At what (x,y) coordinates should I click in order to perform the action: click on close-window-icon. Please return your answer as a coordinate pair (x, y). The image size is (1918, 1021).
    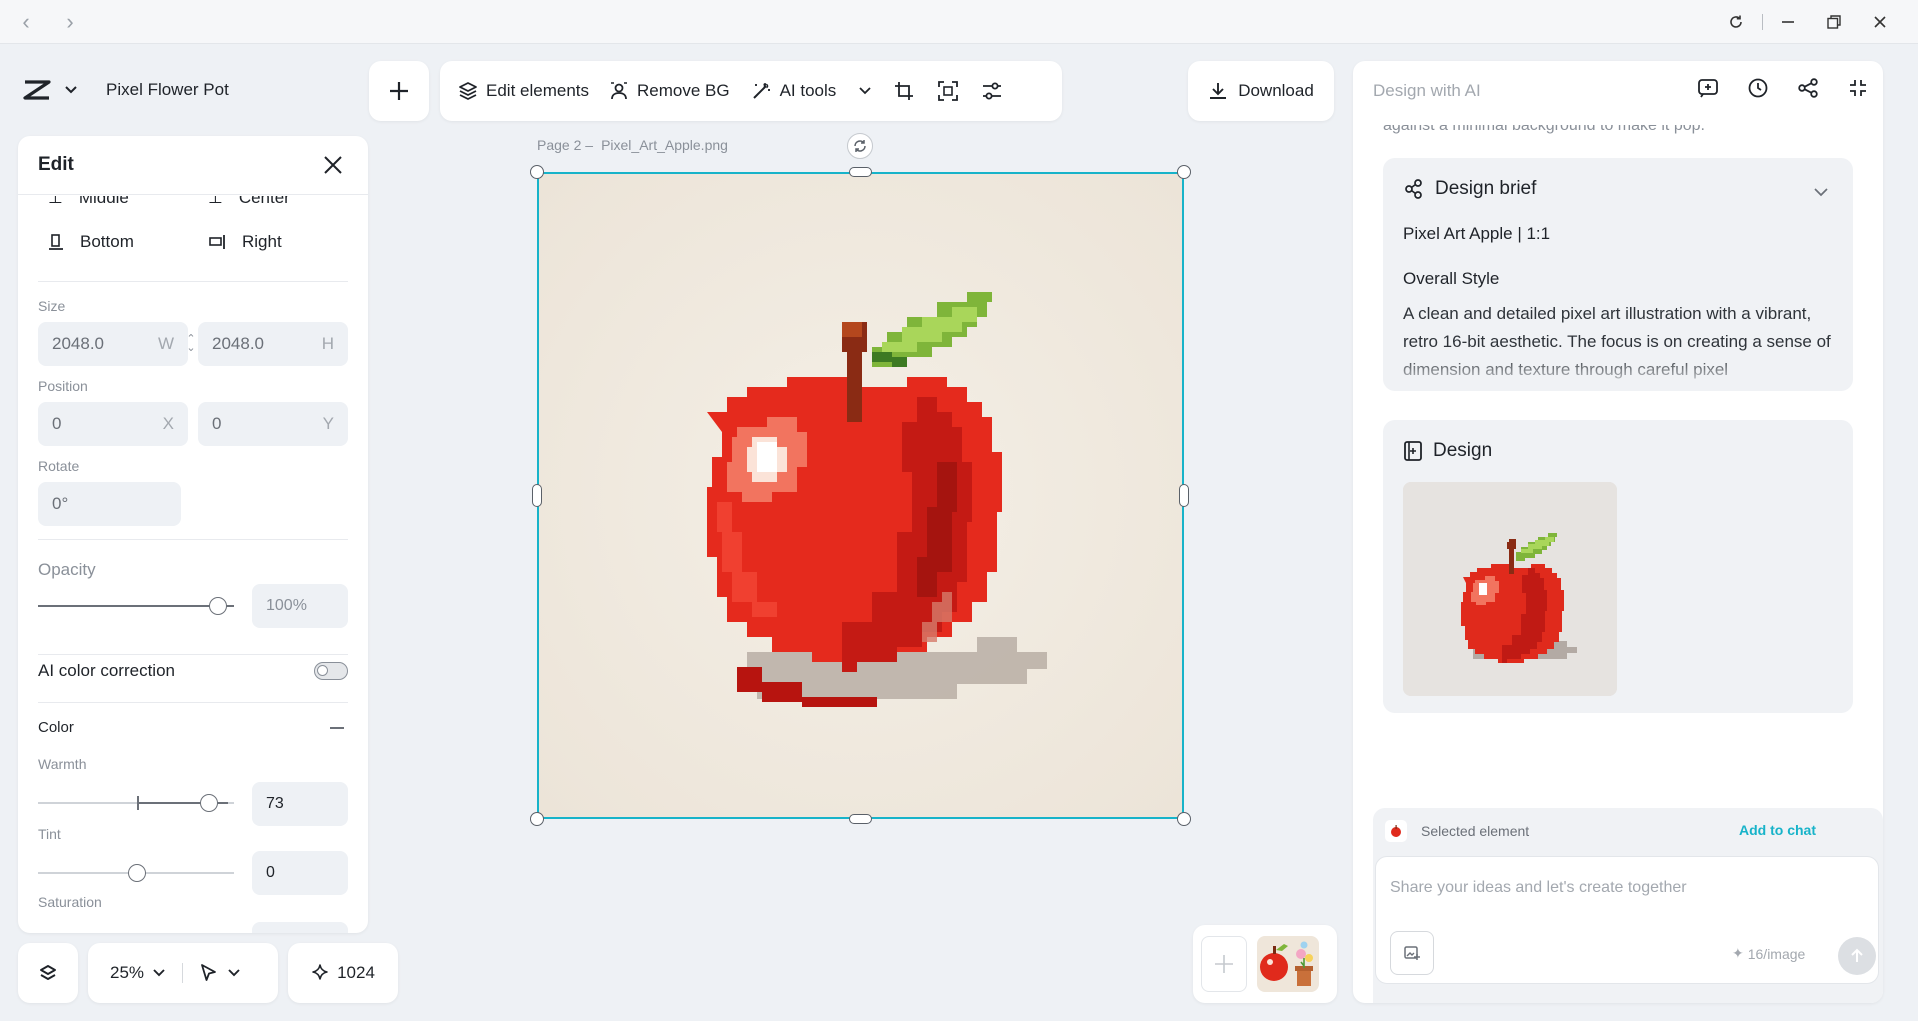
    Looking at the image, I should click on (1880, 22).